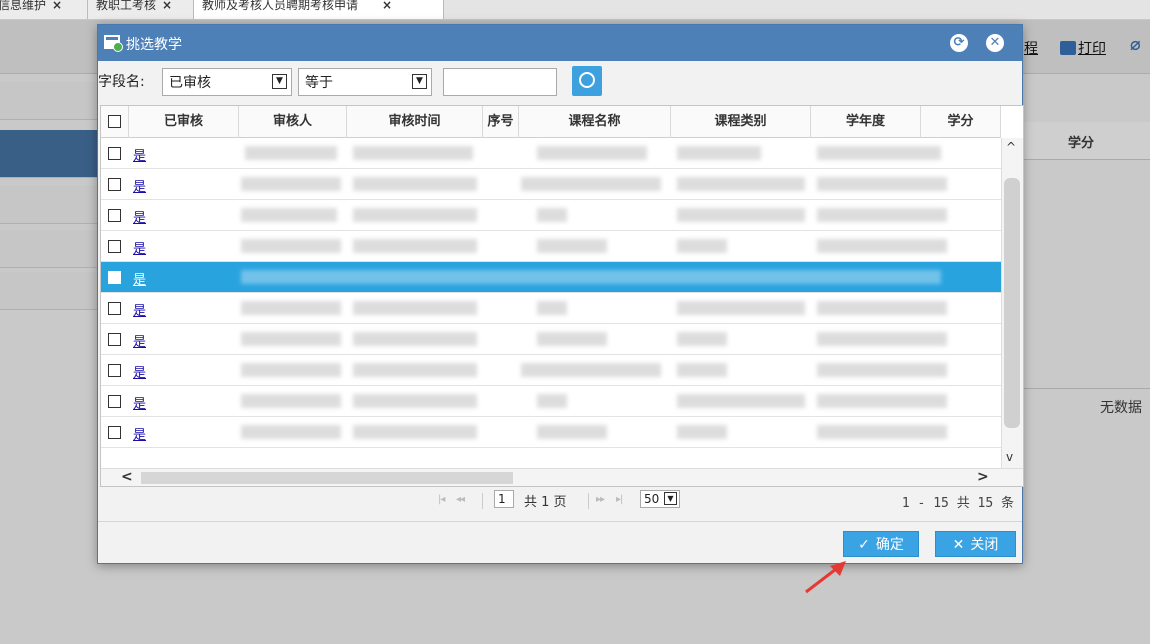  I want to click on confirm-label: 确定, so click(889, 545).